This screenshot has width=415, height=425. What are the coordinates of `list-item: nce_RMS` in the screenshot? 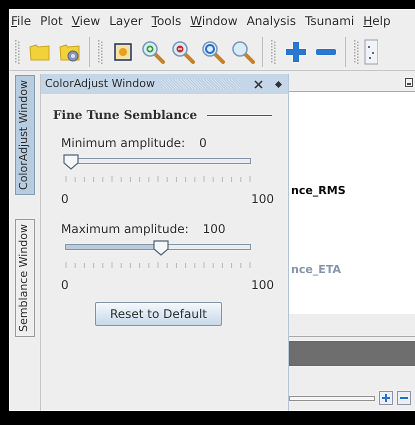 It's located at (353, 191).